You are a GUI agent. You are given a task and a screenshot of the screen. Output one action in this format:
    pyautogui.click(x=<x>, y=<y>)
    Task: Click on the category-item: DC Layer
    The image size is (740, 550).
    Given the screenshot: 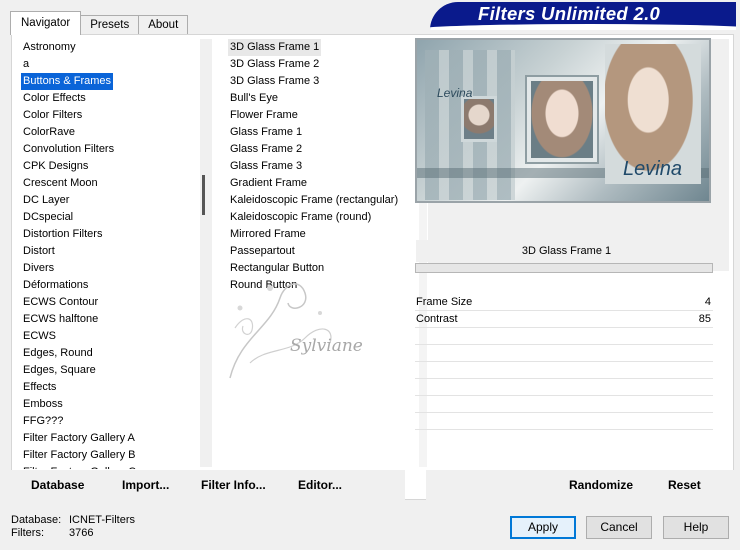 What is the action you would take?
    pyautogui.click(x=114, y=200)
    